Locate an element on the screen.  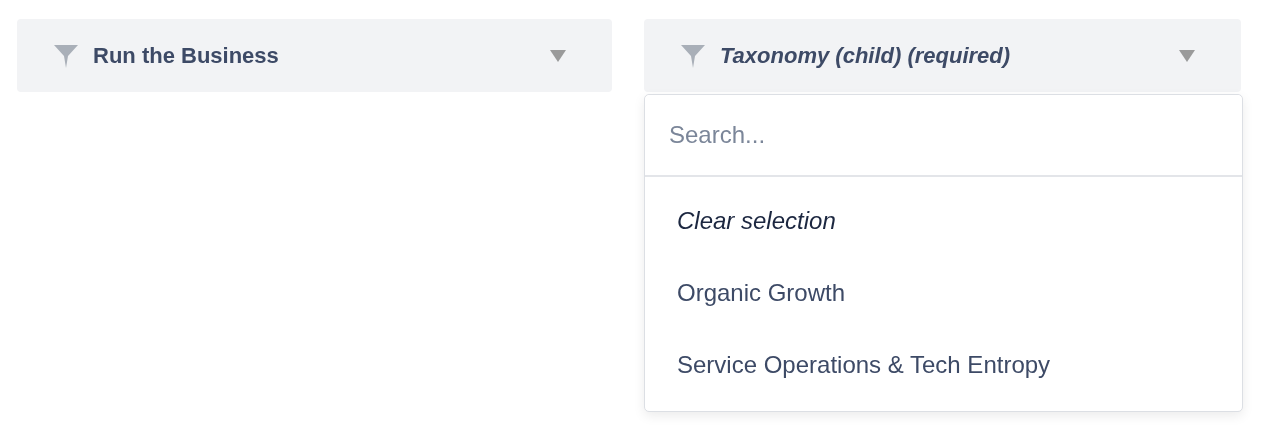
dropdown-option: Organic Growth is located at coordinates (943, 293).